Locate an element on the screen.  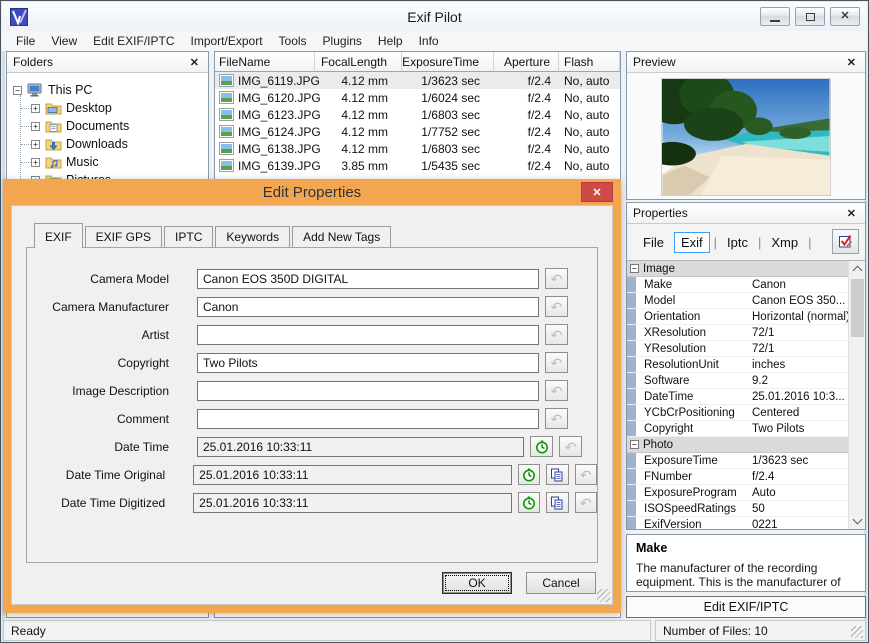
property-row: ResolutionUnit inches is located at coordinates (737, 365).